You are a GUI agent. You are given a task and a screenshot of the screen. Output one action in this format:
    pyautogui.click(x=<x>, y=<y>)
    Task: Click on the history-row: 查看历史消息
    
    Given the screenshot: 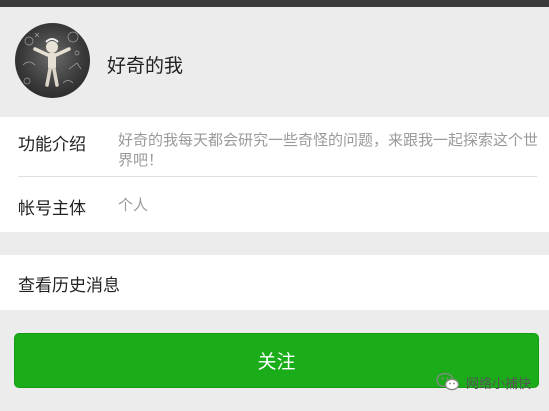 What is the action you would take?
    pyautogui.click(x=274, y=282)
    